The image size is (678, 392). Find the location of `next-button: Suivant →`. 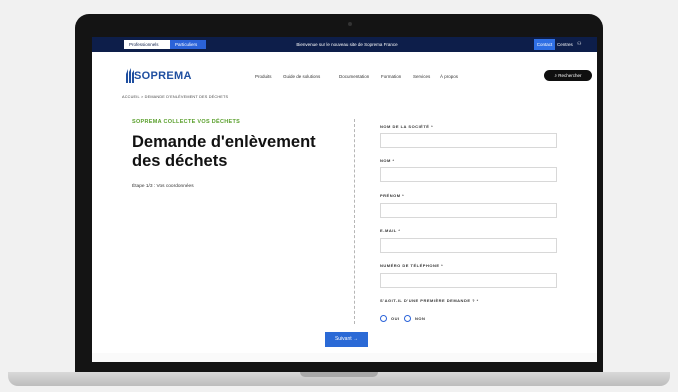

next-button: Suivant → is located at coordinates (346, 339).